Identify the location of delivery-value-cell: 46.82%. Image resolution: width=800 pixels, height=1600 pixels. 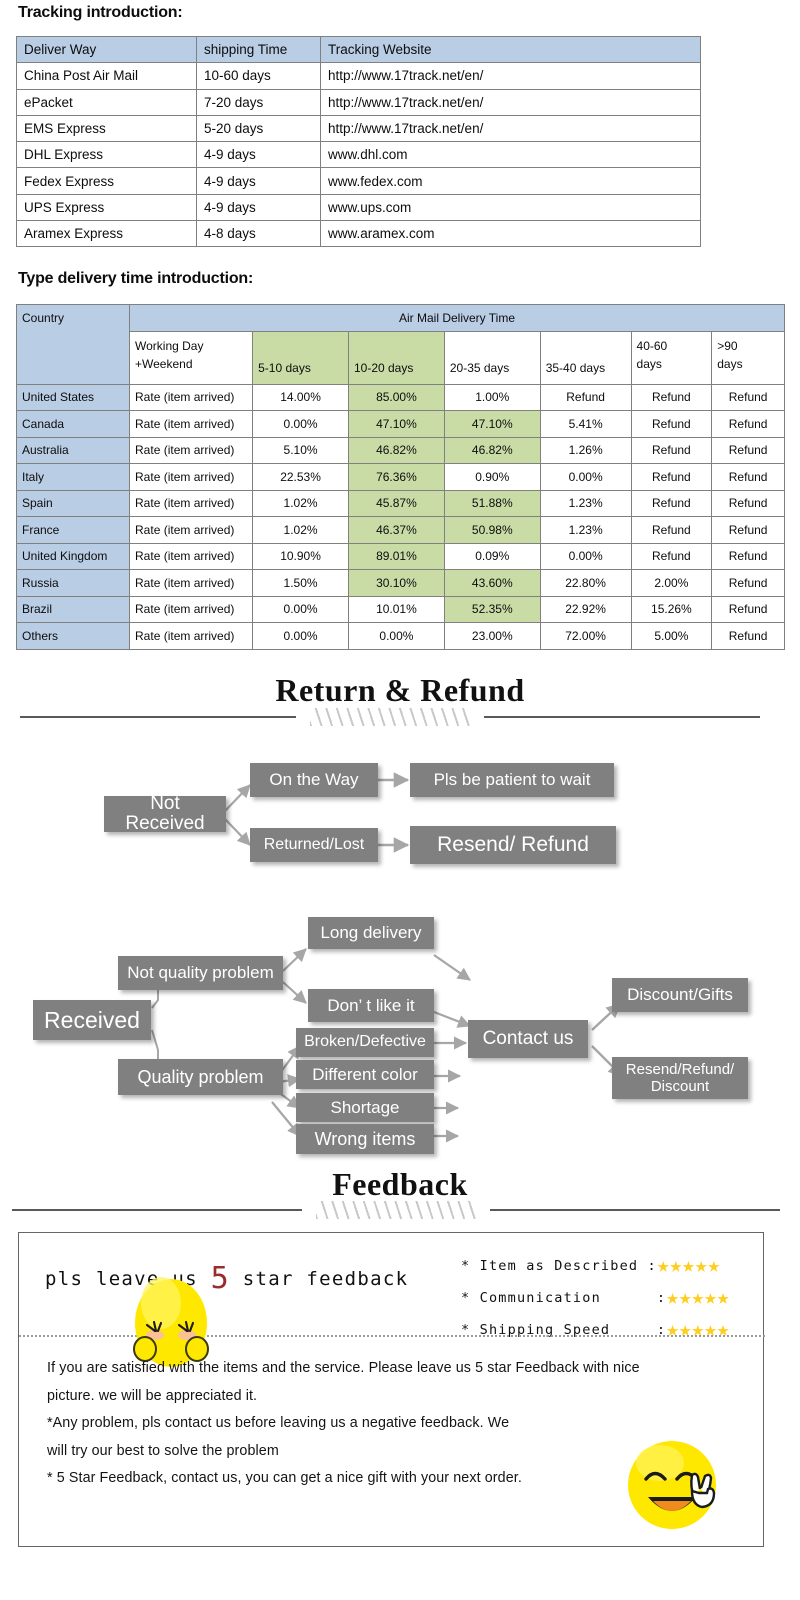
(396, 450).